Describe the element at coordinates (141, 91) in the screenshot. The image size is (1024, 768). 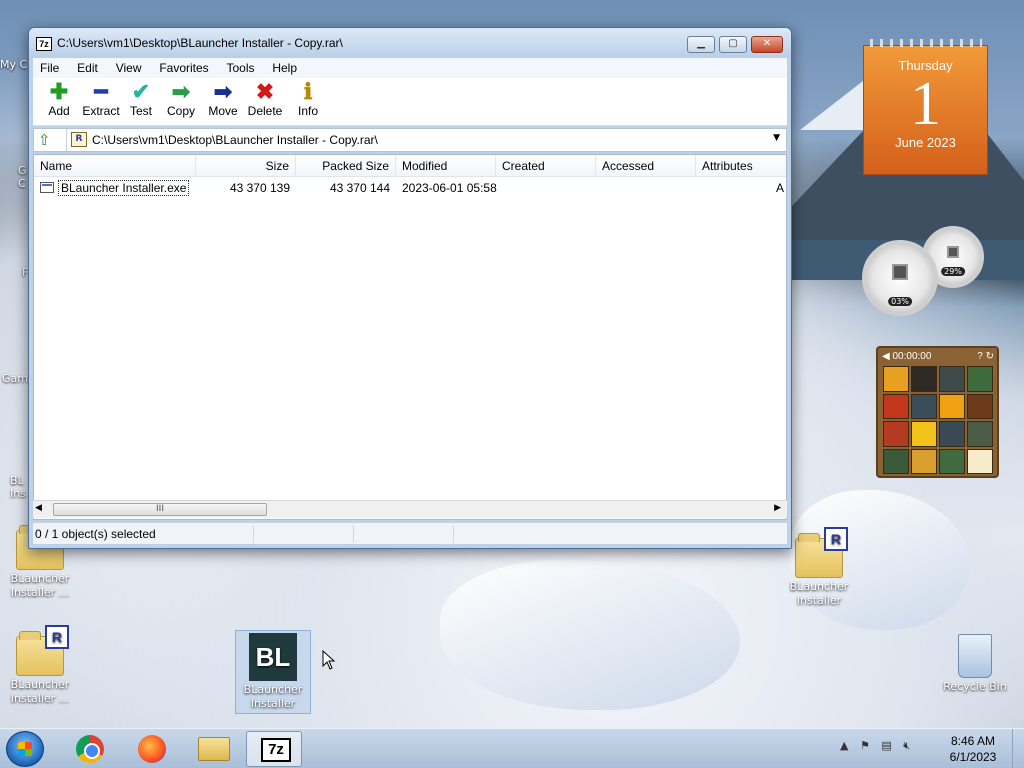
I see `checkmark-icon: ✔` at that location.